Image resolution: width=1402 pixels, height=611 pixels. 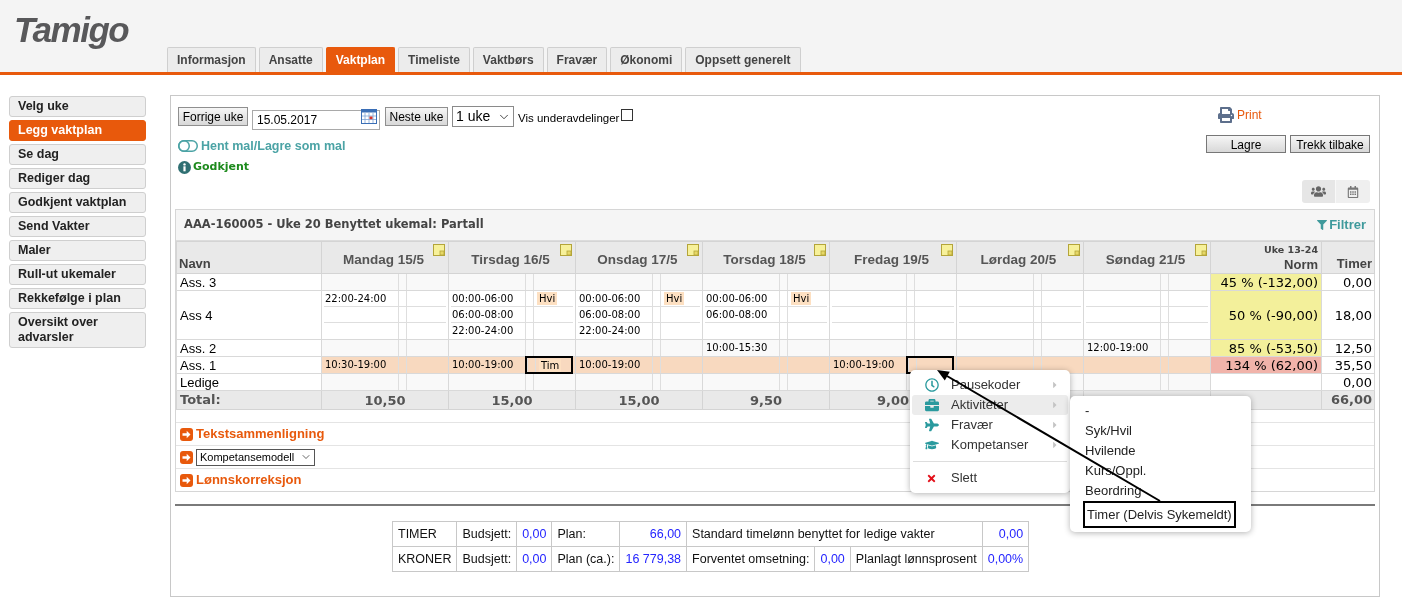 I want to click on sidebar-item: Maler, so click(x=77, y=250).